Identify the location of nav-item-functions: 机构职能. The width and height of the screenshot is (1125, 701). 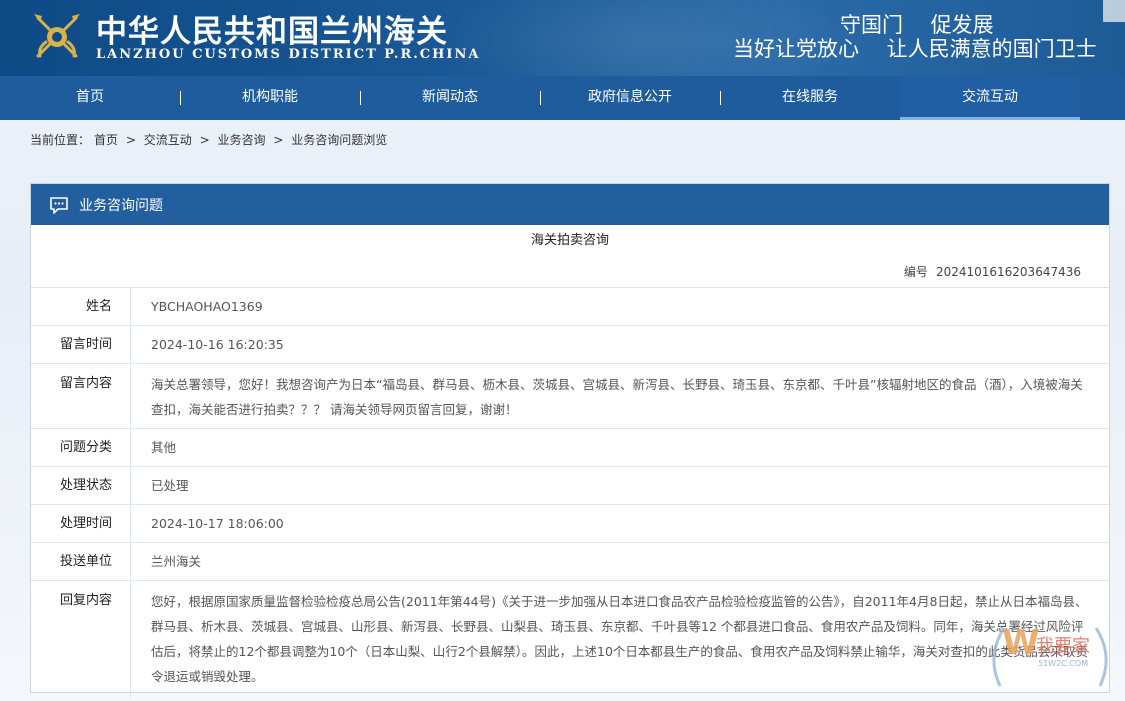
(270, 98).